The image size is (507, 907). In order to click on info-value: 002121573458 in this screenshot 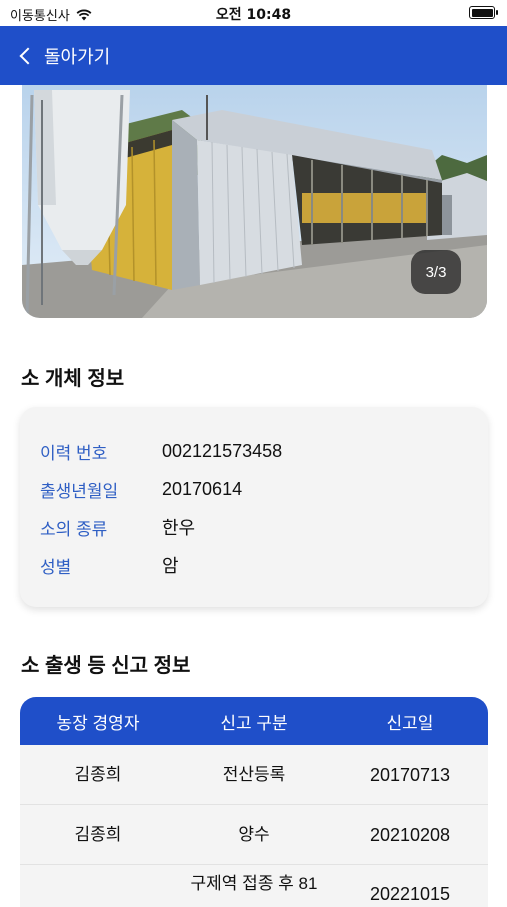, I will do `click(222, 450)`.